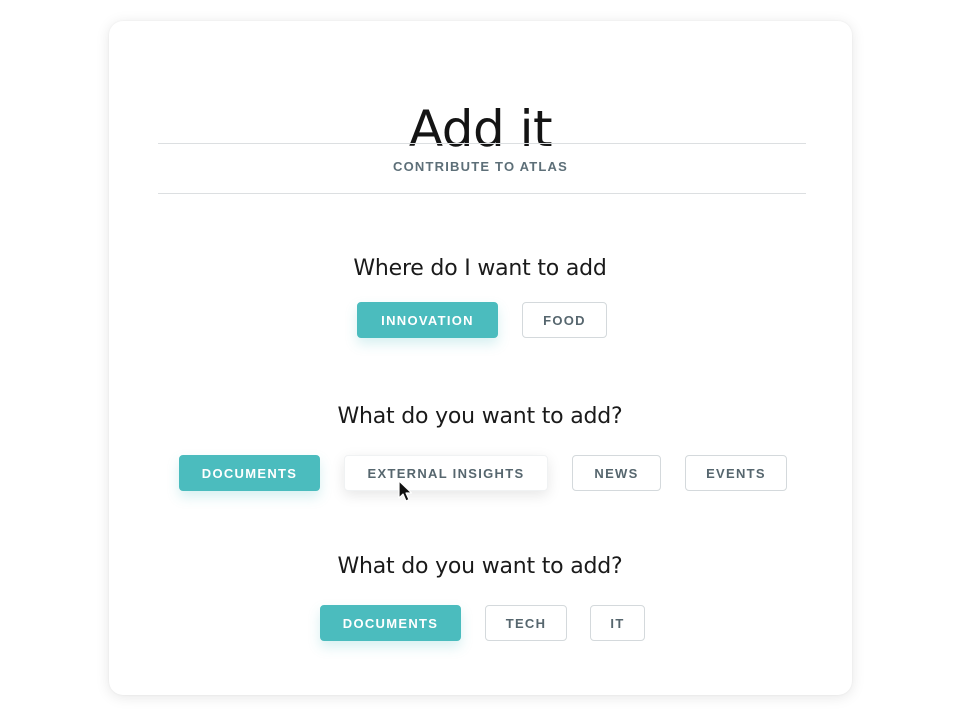 This screenshot has width=960, height=716. What do you see at coordinates (446, 473) in the screenshot?
I see `option-external-insights-button: EXTERNAL INSIGHTS` at bounding box center [446, 473].